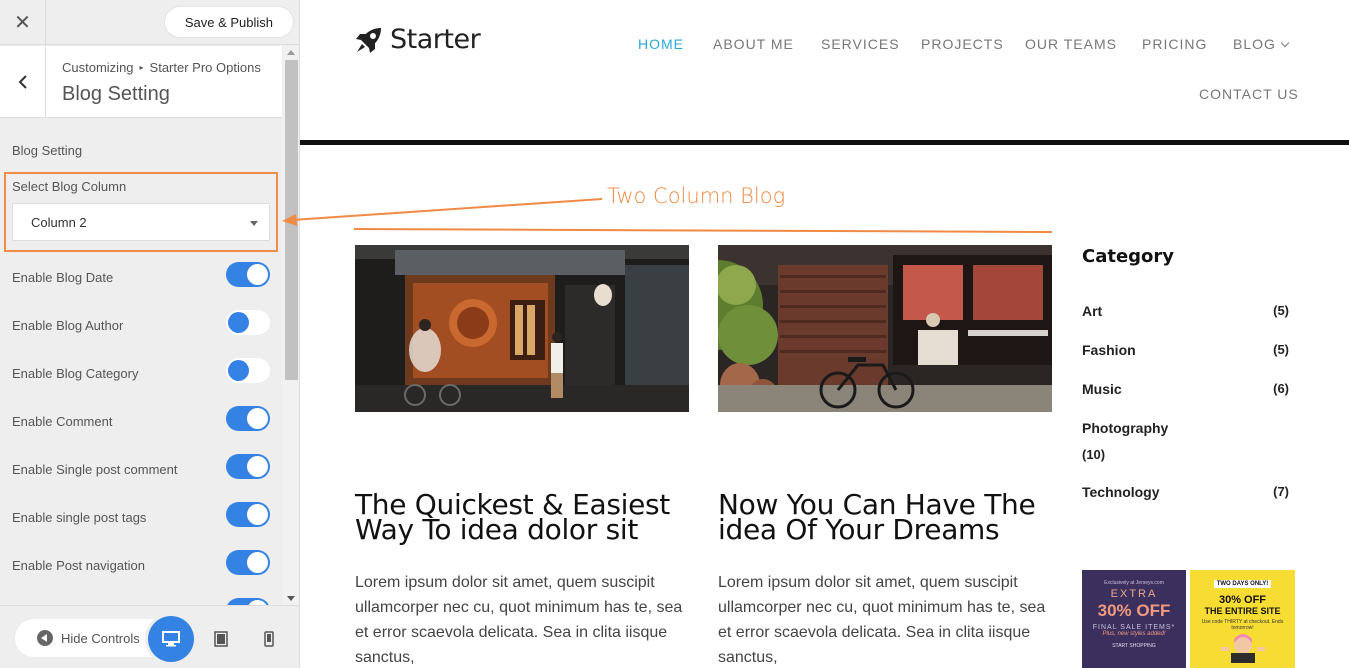 Image resolution: width=1349 pixels, height=668 pixels. Describe the element at coordinates (1109, 350) in the screenshot. I see `category-link: Fashion` at that location.